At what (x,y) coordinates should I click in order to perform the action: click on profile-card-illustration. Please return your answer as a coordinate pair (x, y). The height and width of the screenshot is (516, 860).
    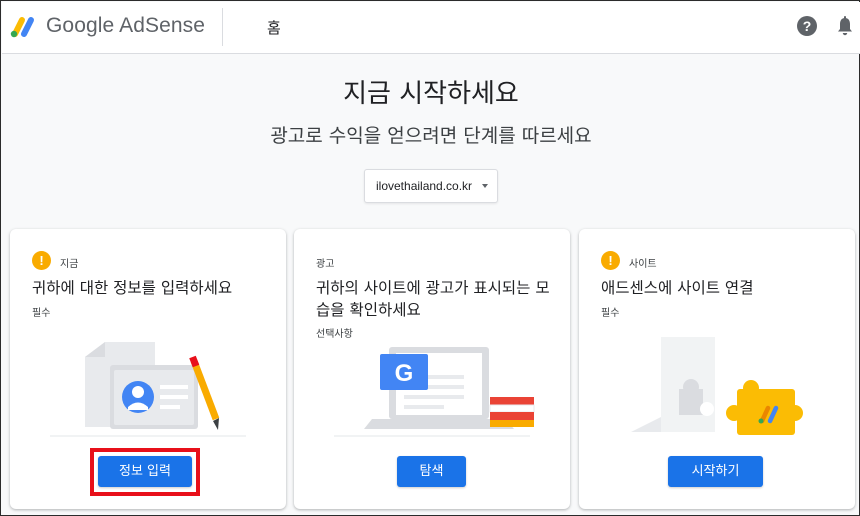
    Looking at the image, I should click on (148, 389).